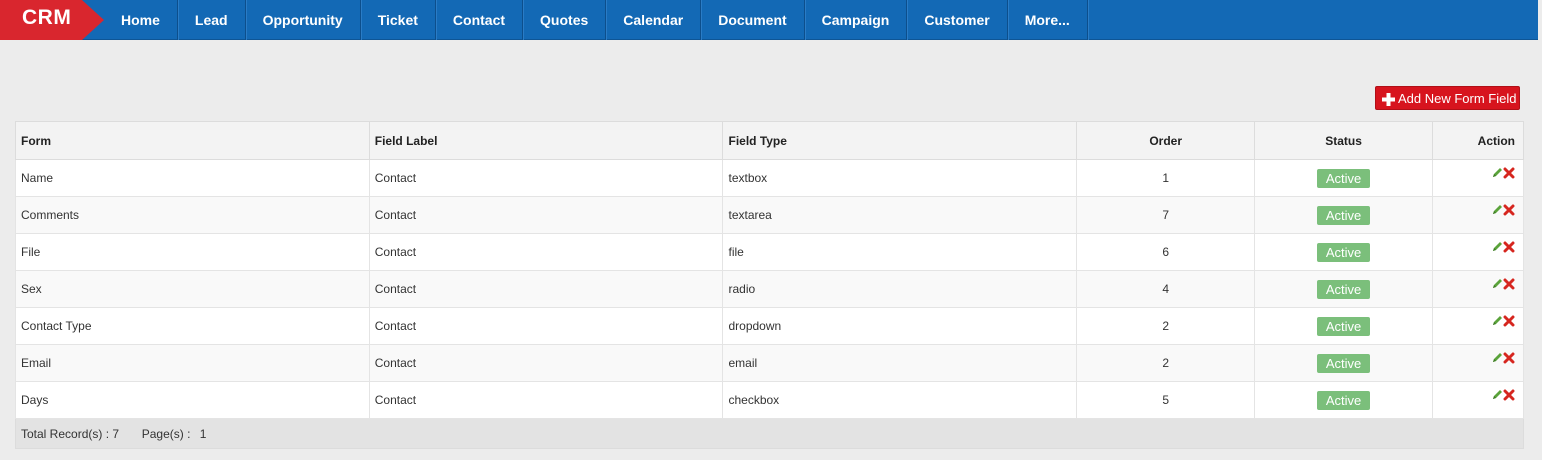 This screenshot has height=460, width=1542. I want to click on col-header-action: Action, so click(1478, 140).